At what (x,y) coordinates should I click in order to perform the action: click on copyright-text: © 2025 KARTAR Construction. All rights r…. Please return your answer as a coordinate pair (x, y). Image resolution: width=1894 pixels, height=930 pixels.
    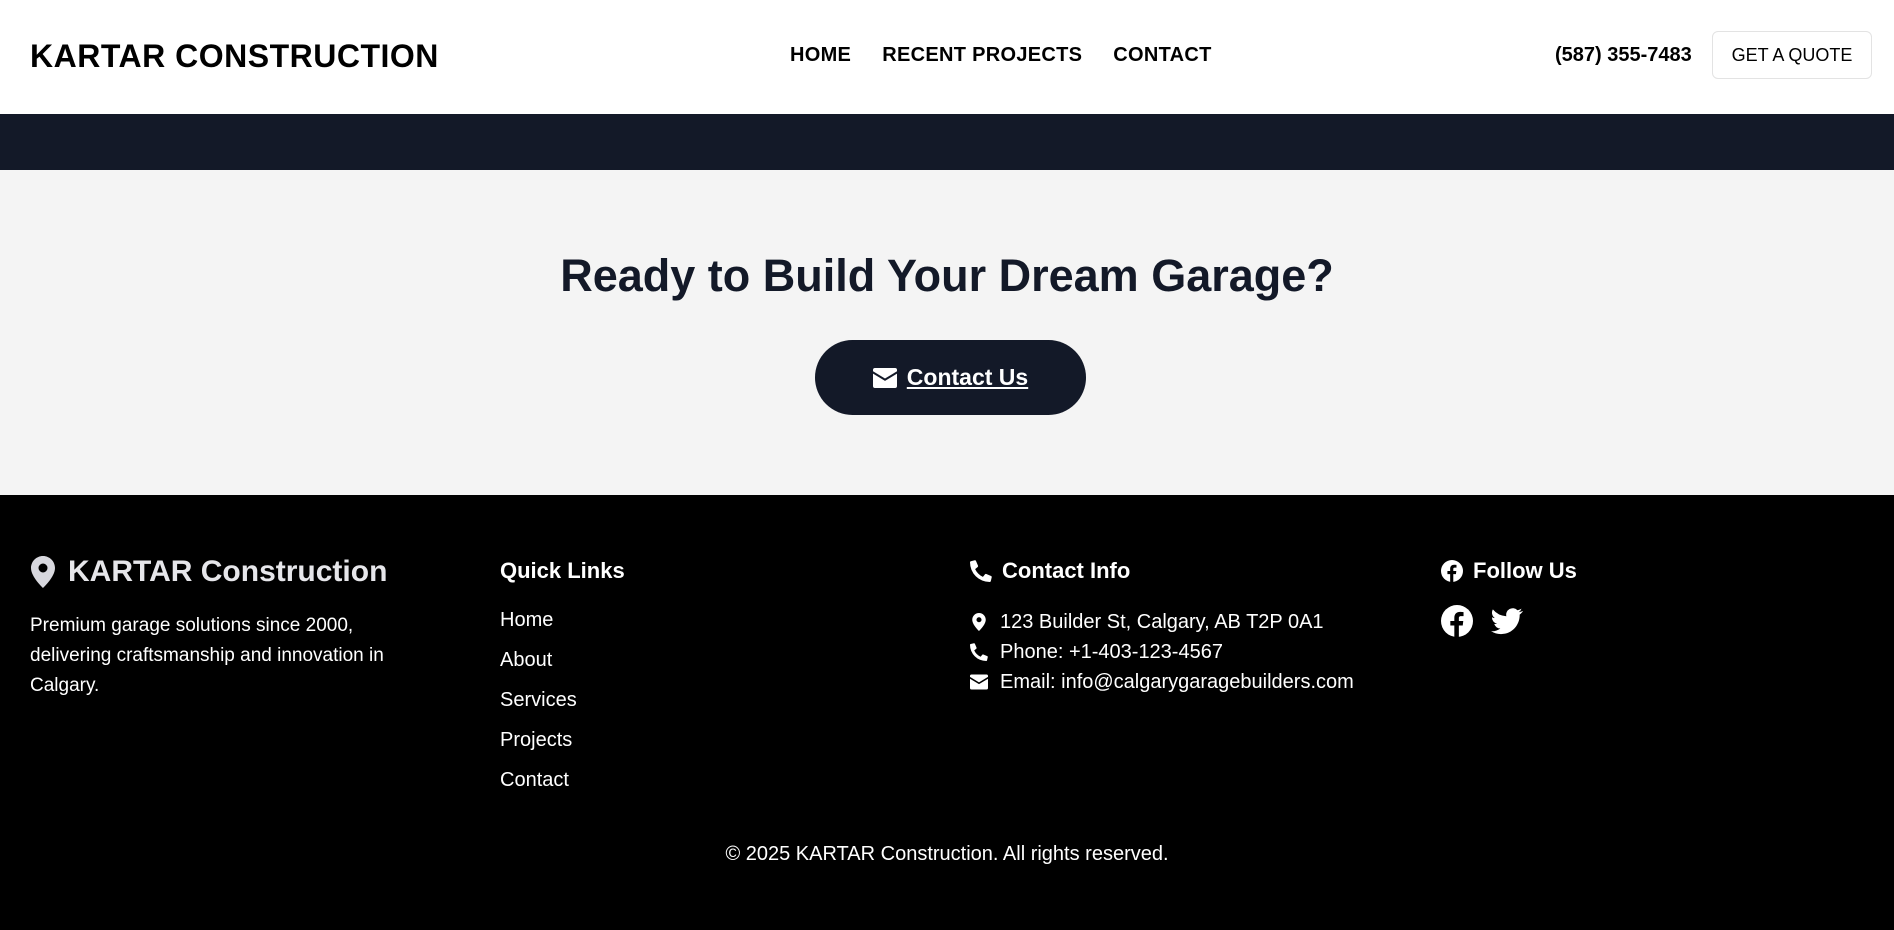
    Looking at the image, I should click on (947, 854).